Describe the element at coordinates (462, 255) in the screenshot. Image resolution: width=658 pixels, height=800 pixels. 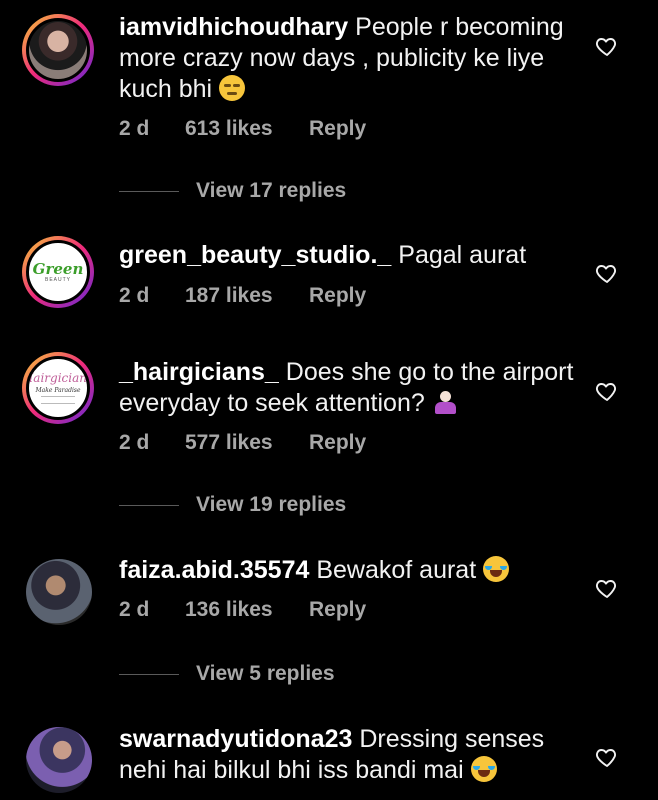
I see `comment-text: Pagal aurat` at that location.